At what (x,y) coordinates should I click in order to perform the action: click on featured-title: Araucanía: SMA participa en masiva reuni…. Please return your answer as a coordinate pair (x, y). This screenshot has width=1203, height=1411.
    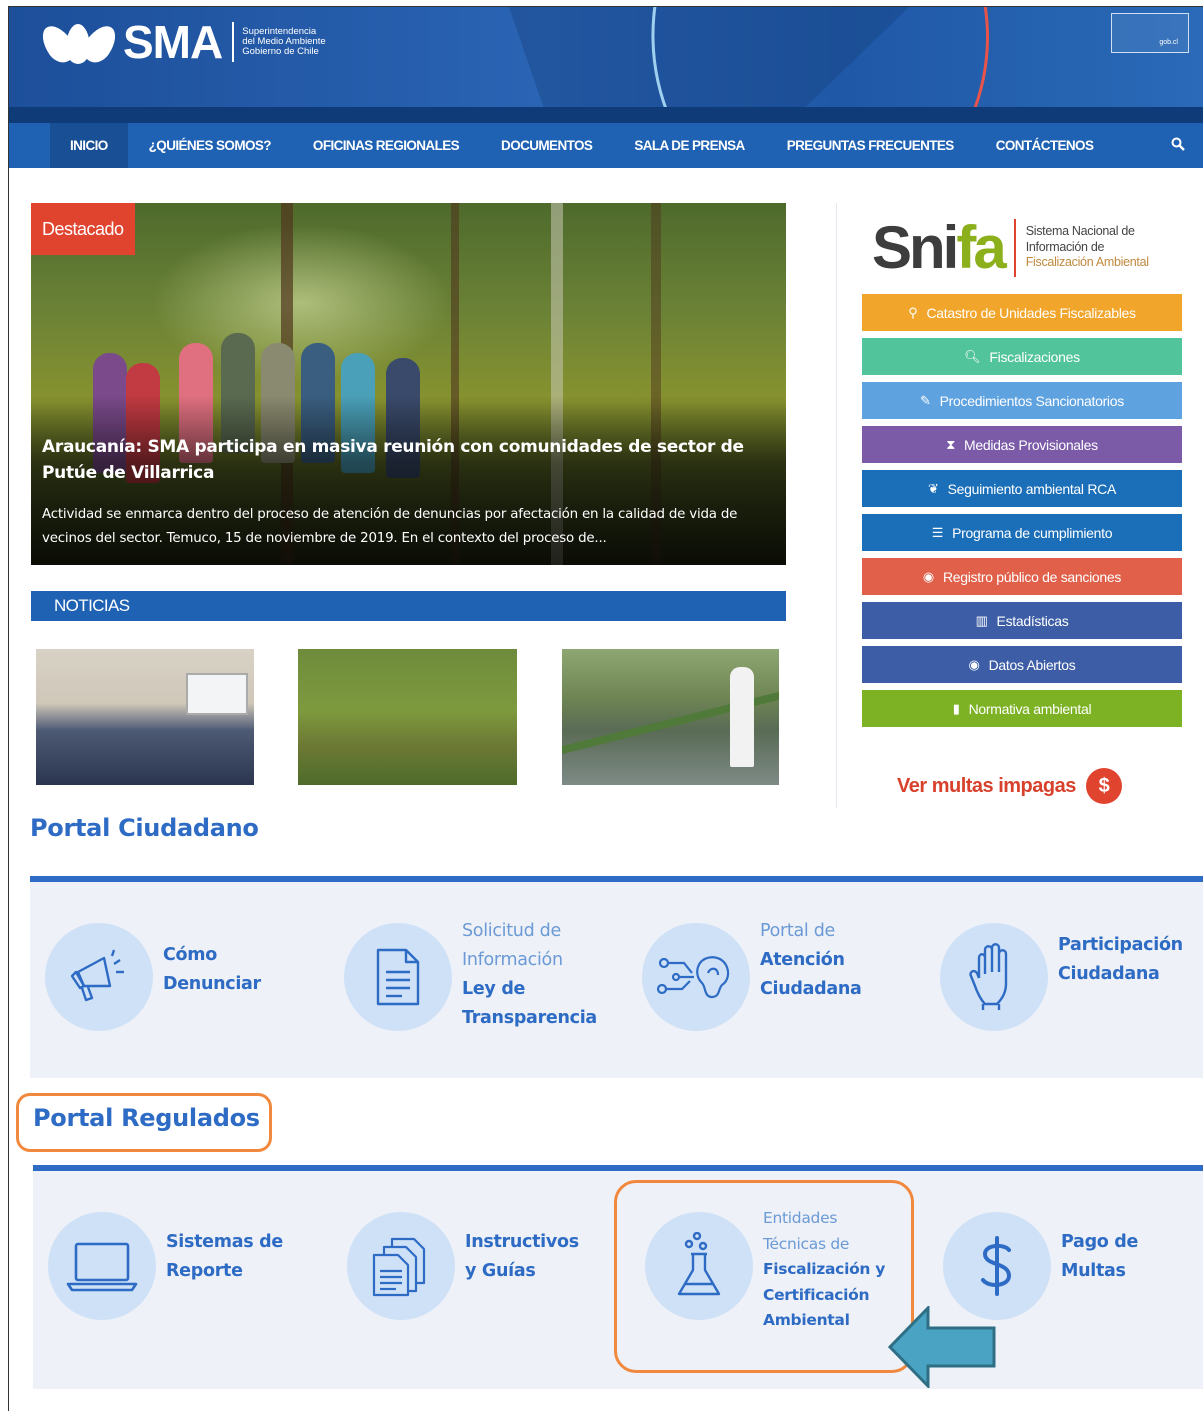
    Looking at the image, I should click on (407, 460).